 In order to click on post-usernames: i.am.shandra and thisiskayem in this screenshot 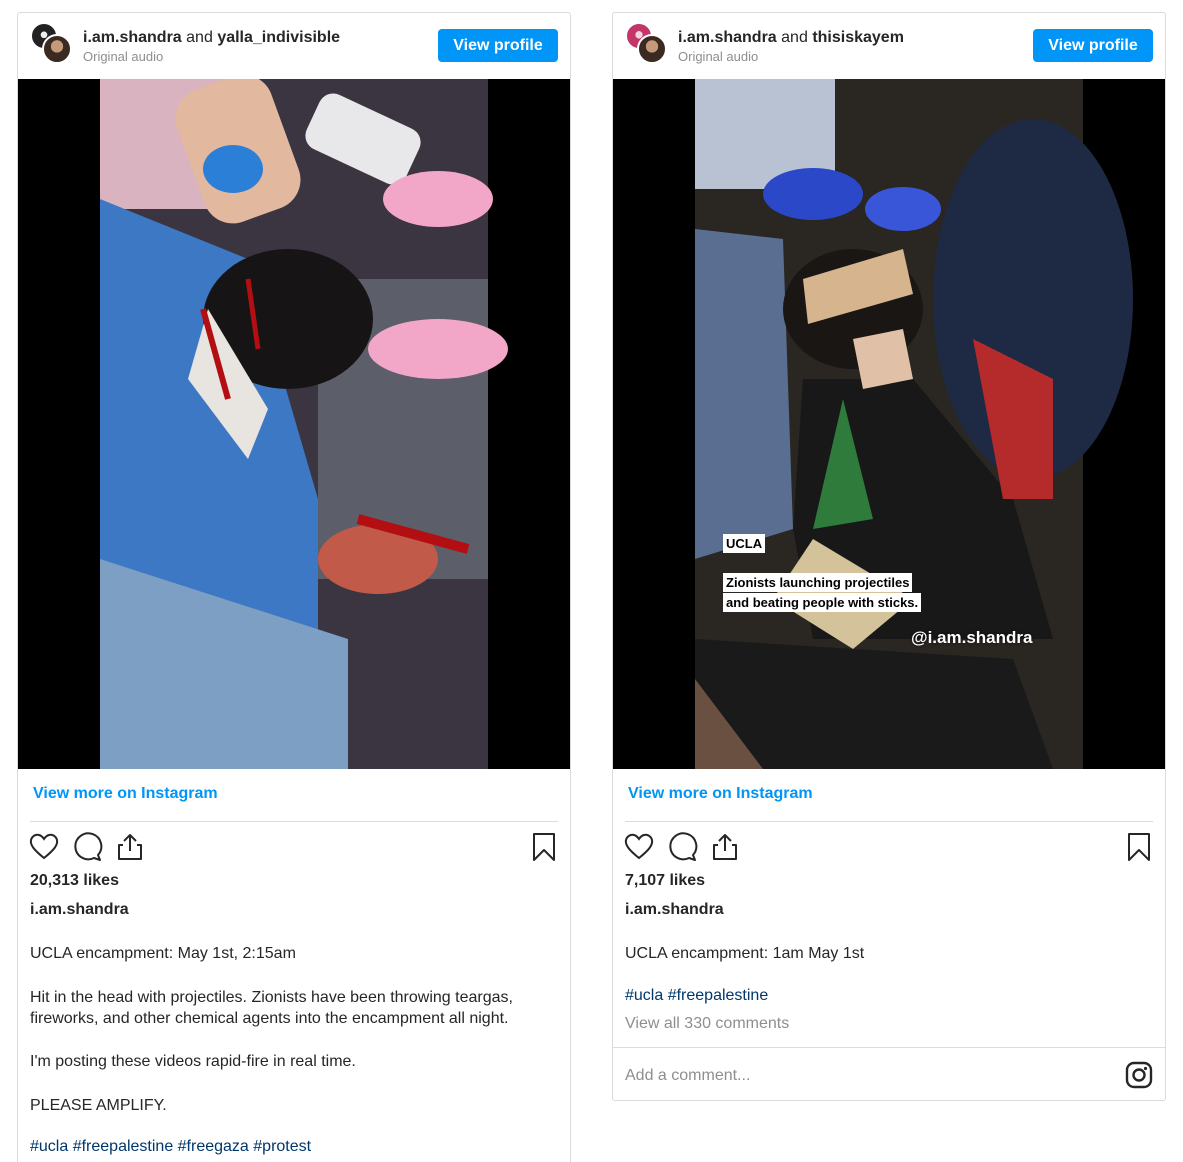, I will do `click(791, 38)`.